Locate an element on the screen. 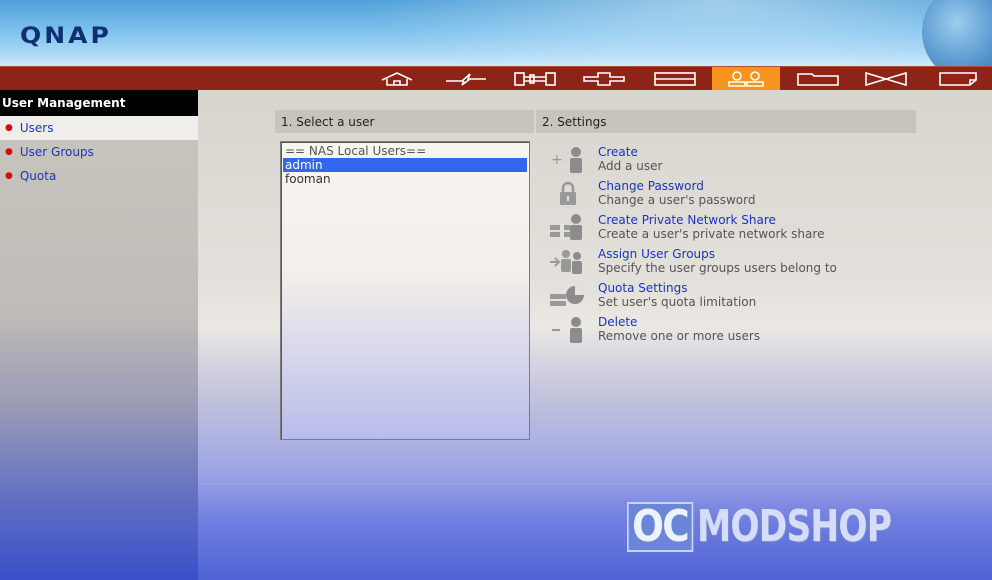 The height and width of the screenshot is (580, 992). nav-network is located at coordinates (466, 79).